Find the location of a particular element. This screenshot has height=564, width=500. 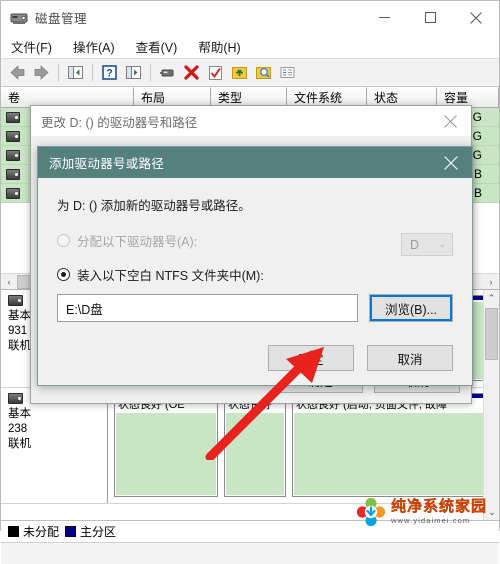

menu-item-help: 帮助(H) is located at coordinates (219, 46).